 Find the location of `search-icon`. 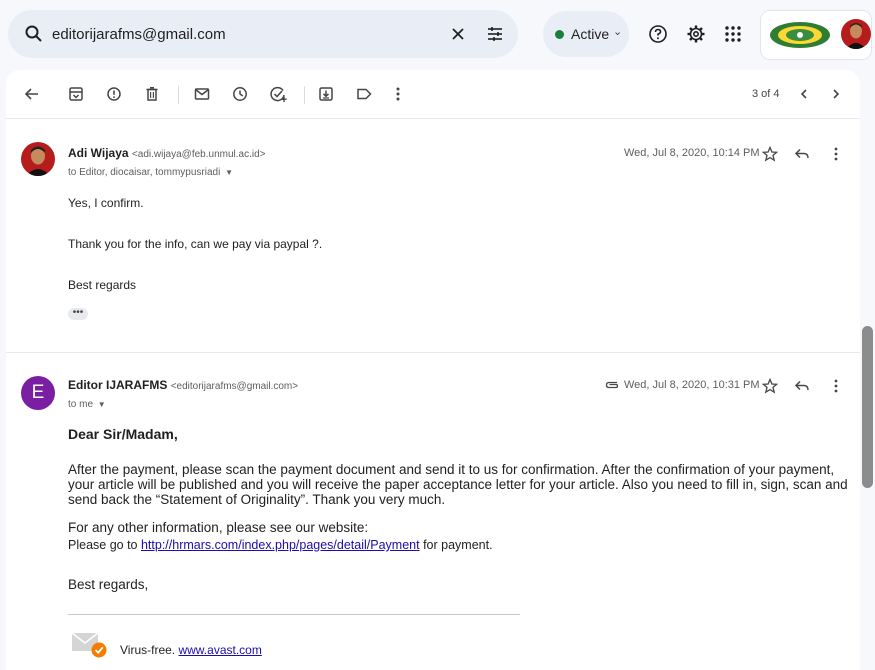

search-icon is located at coordinates (34, 34).